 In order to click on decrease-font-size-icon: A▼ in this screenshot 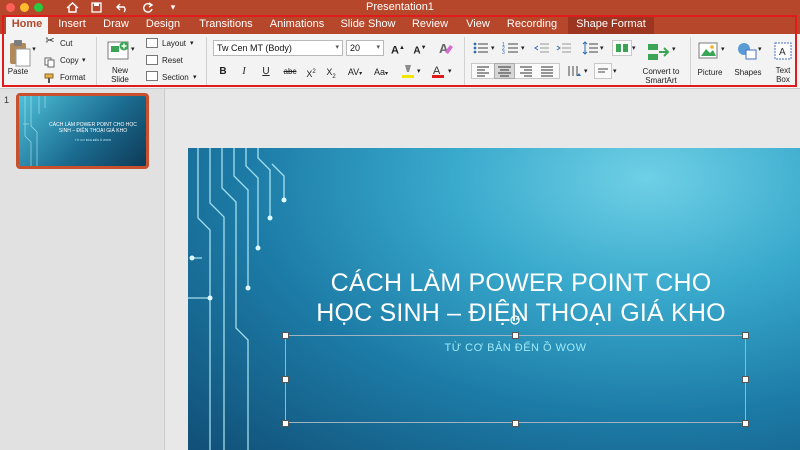, I will do `click(420, 48)`.